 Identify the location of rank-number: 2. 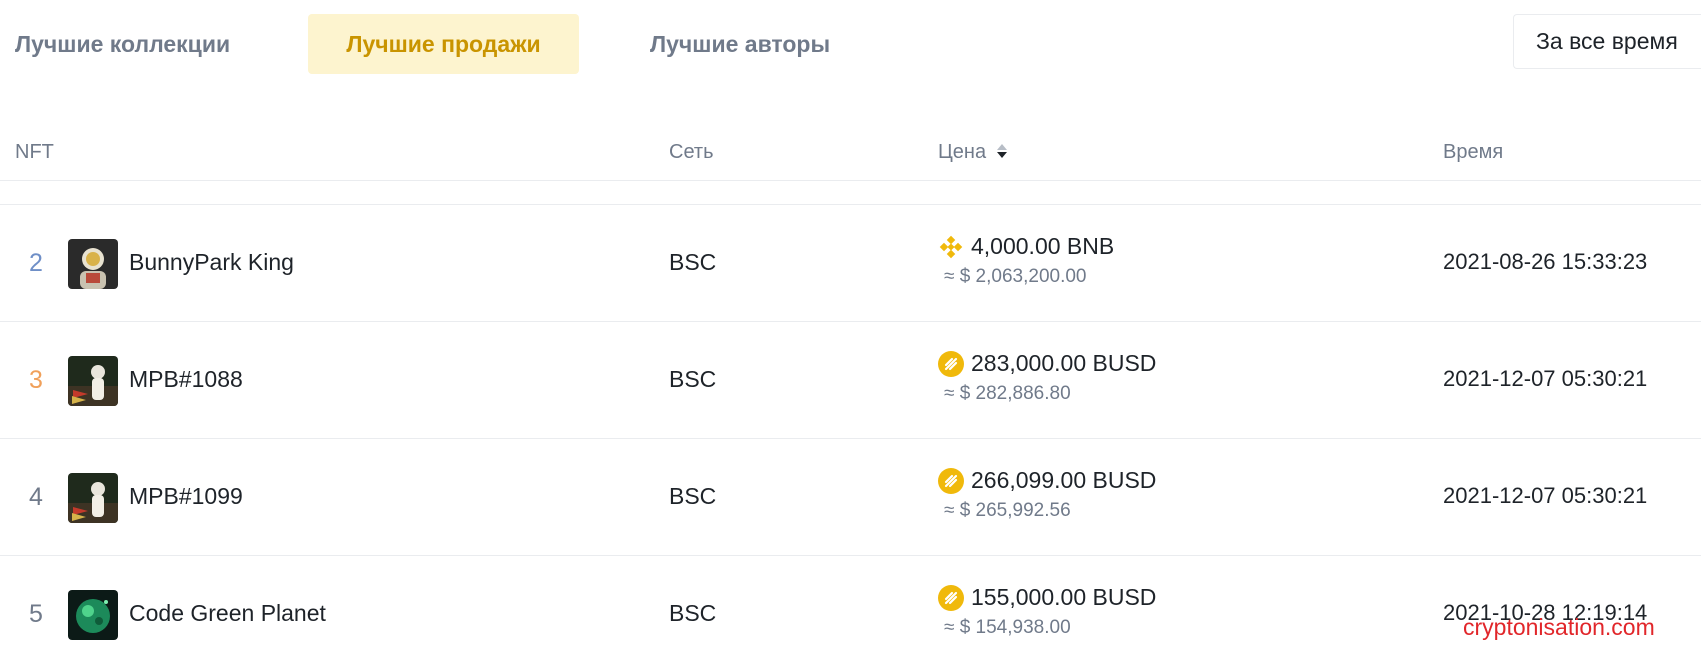
(36, 263).